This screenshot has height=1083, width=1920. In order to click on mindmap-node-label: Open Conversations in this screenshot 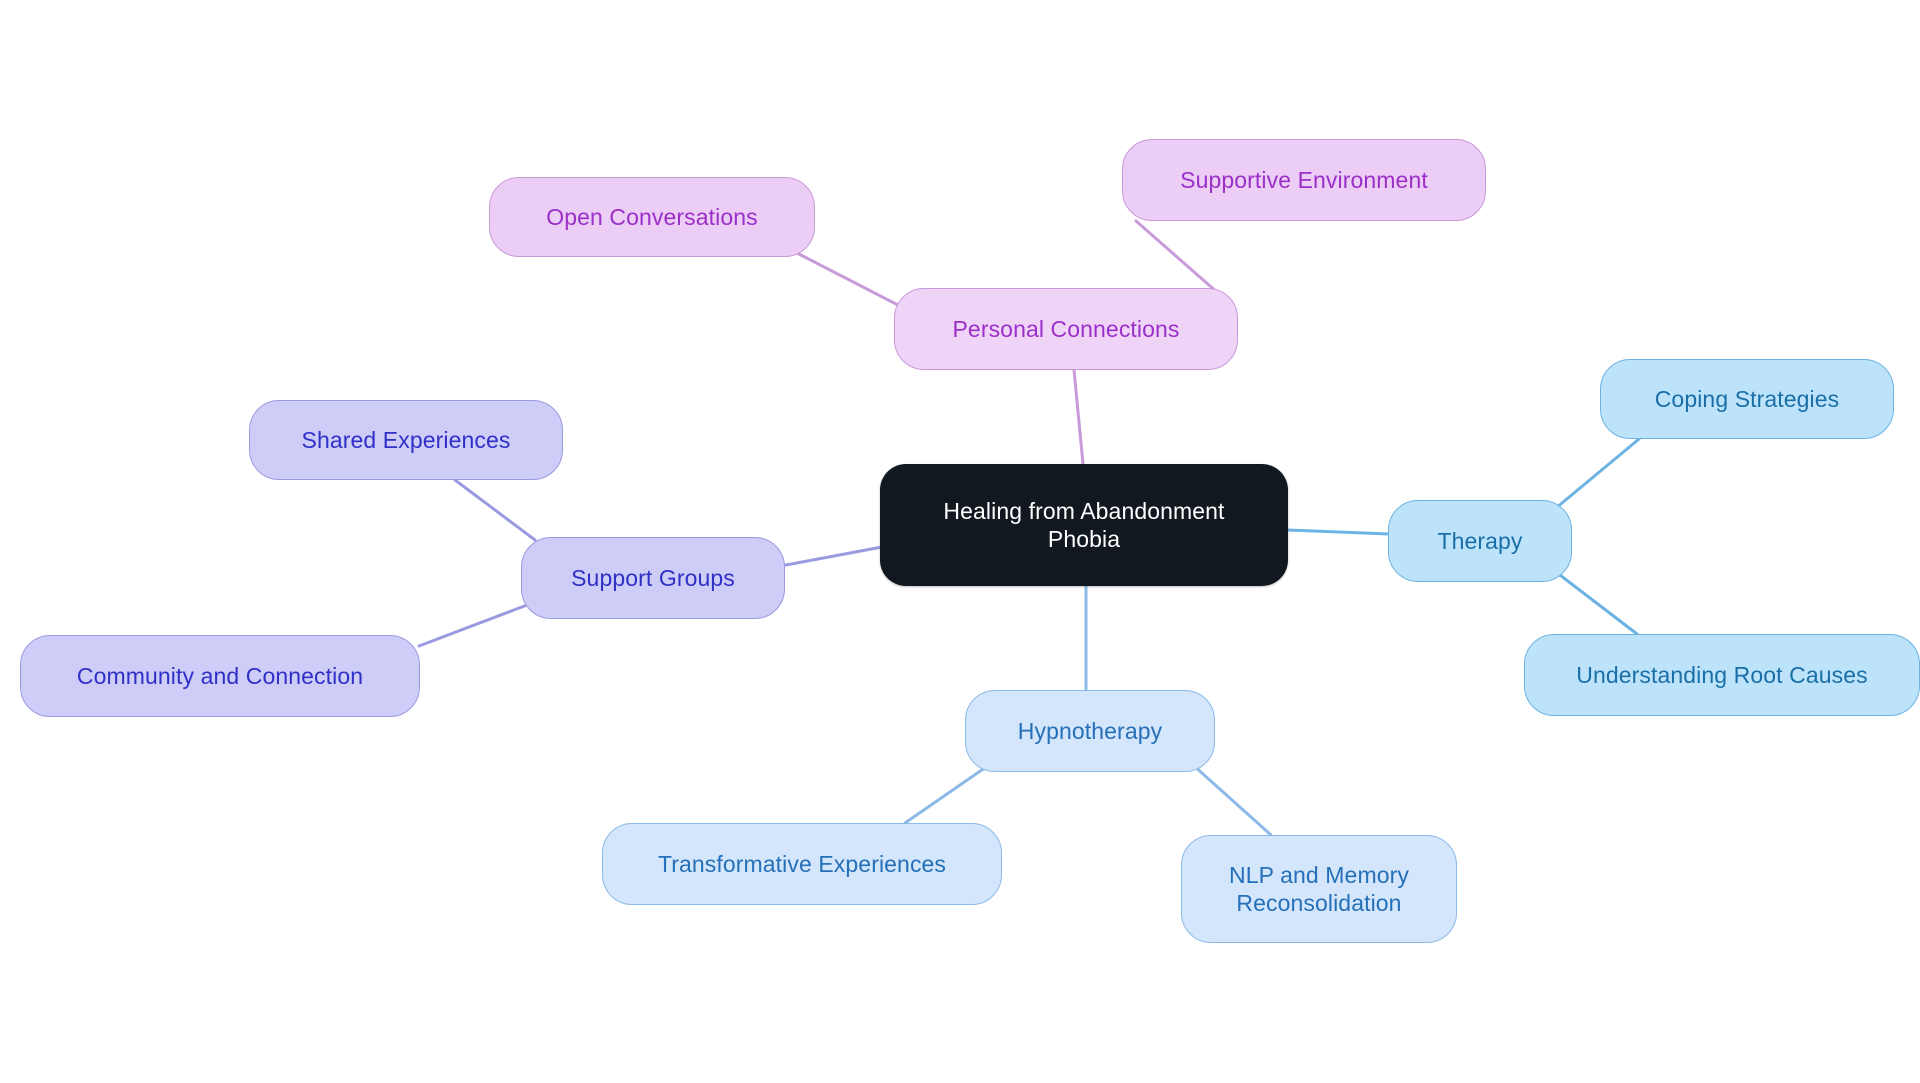, I will do `click(652, 216)`.